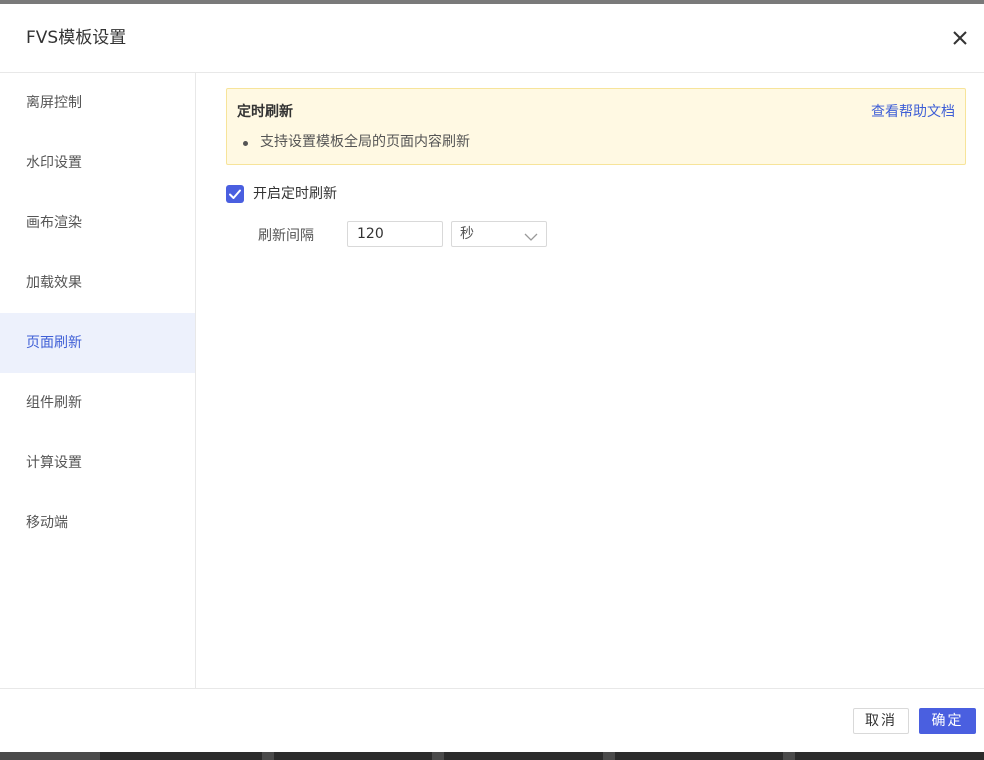 The height and width of the screenshot is (760, 984). Describe the element at coordinates (467, 234) in the screenshot. I see `unit-select-value: 秒` at that location.